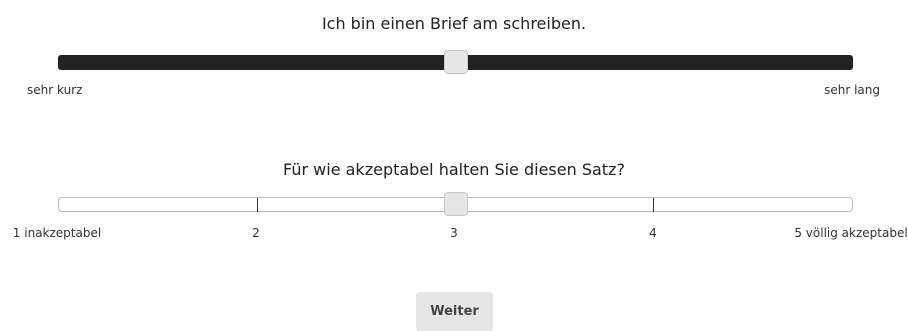 This screenshot has width=908, height=331. I want to click on scale-label-4: 4, so click(653, 233).